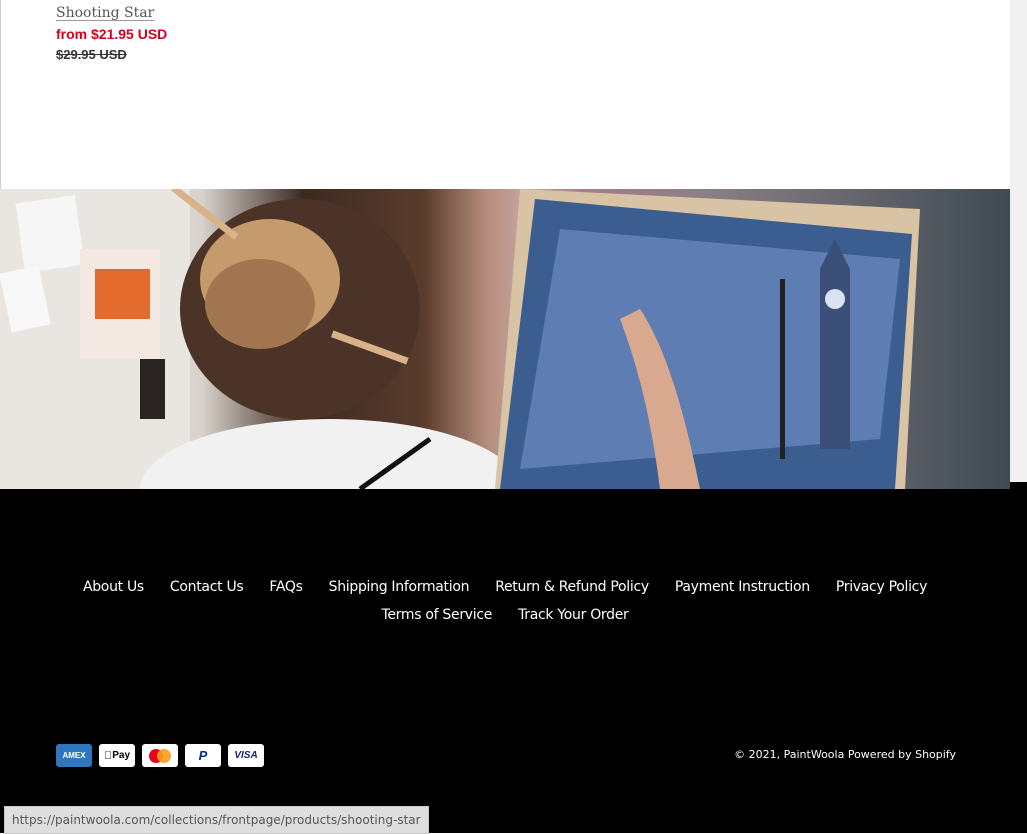 Image resolution: width=1027 pixels, height=834 pixels. What do you see at coordinates (1018, 657) in the screenshot?
I see `scrollbar-thumb` at bounding box center [1018, 657].